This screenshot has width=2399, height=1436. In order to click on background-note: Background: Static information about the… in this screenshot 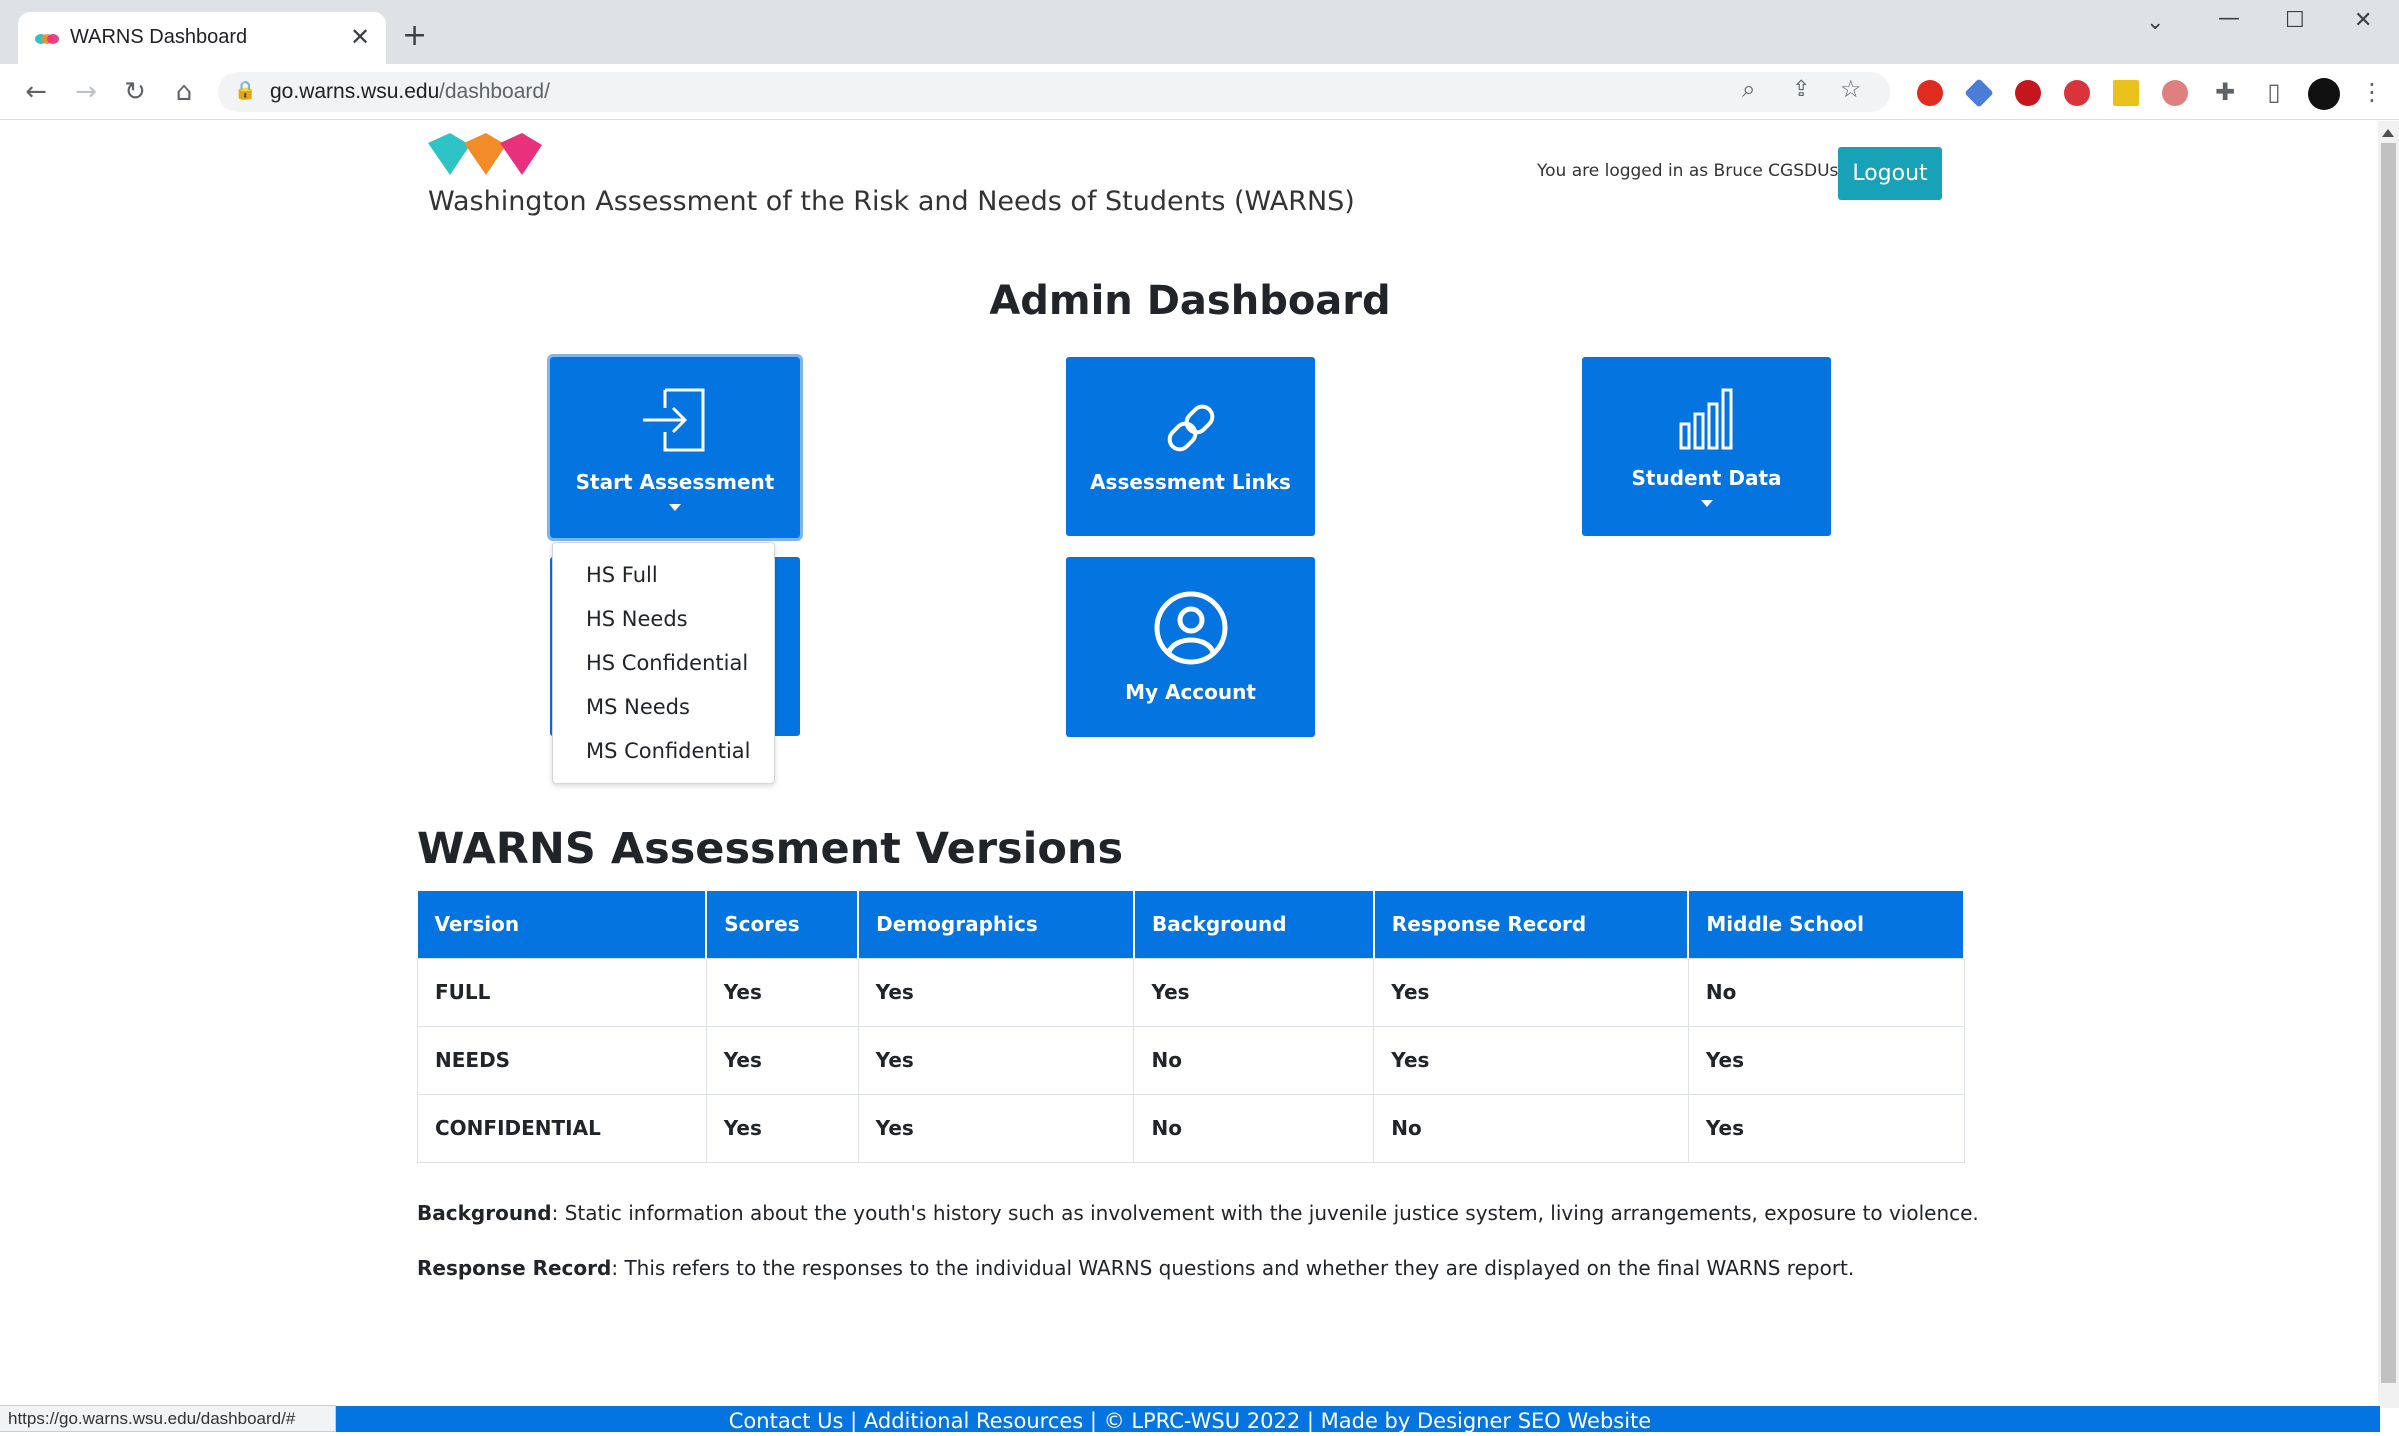, I will do `click(1198, 1213)`.